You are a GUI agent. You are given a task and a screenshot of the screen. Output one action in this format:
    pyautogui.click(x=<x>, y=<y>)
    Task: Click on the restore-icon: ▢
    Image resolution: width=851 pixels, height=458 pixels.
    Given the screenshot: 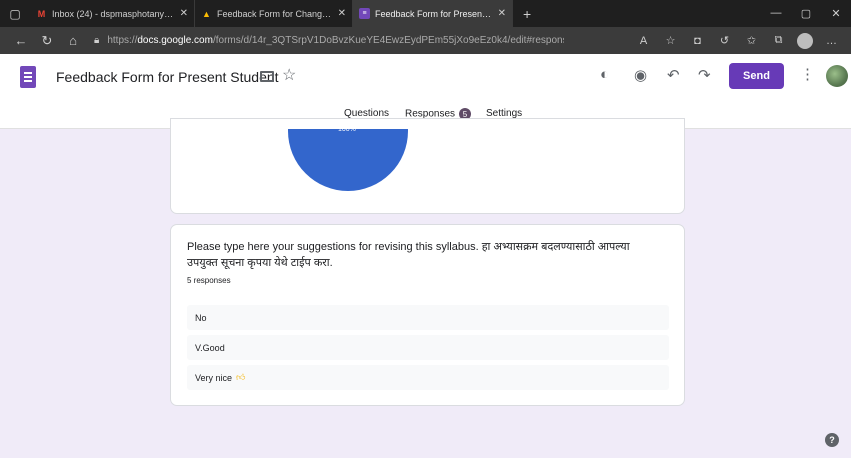 What is the action you would take?
    pyautogui.click(x=806, y=13)
    